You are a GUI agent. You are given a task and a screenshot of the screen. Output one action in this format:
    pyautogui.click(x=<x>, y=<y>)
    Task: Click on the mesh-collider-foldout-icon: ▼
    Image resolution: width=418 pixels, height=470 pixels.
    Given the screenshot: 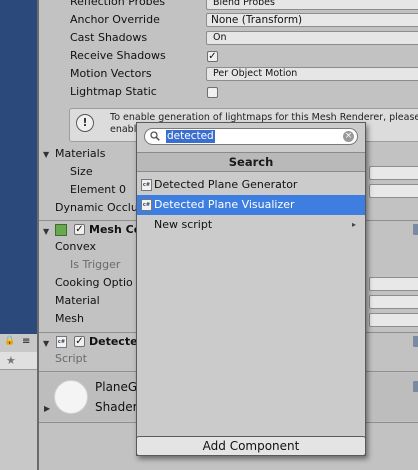 What is the action you would take?
    pyautogui.click(x=46, y=231)
    